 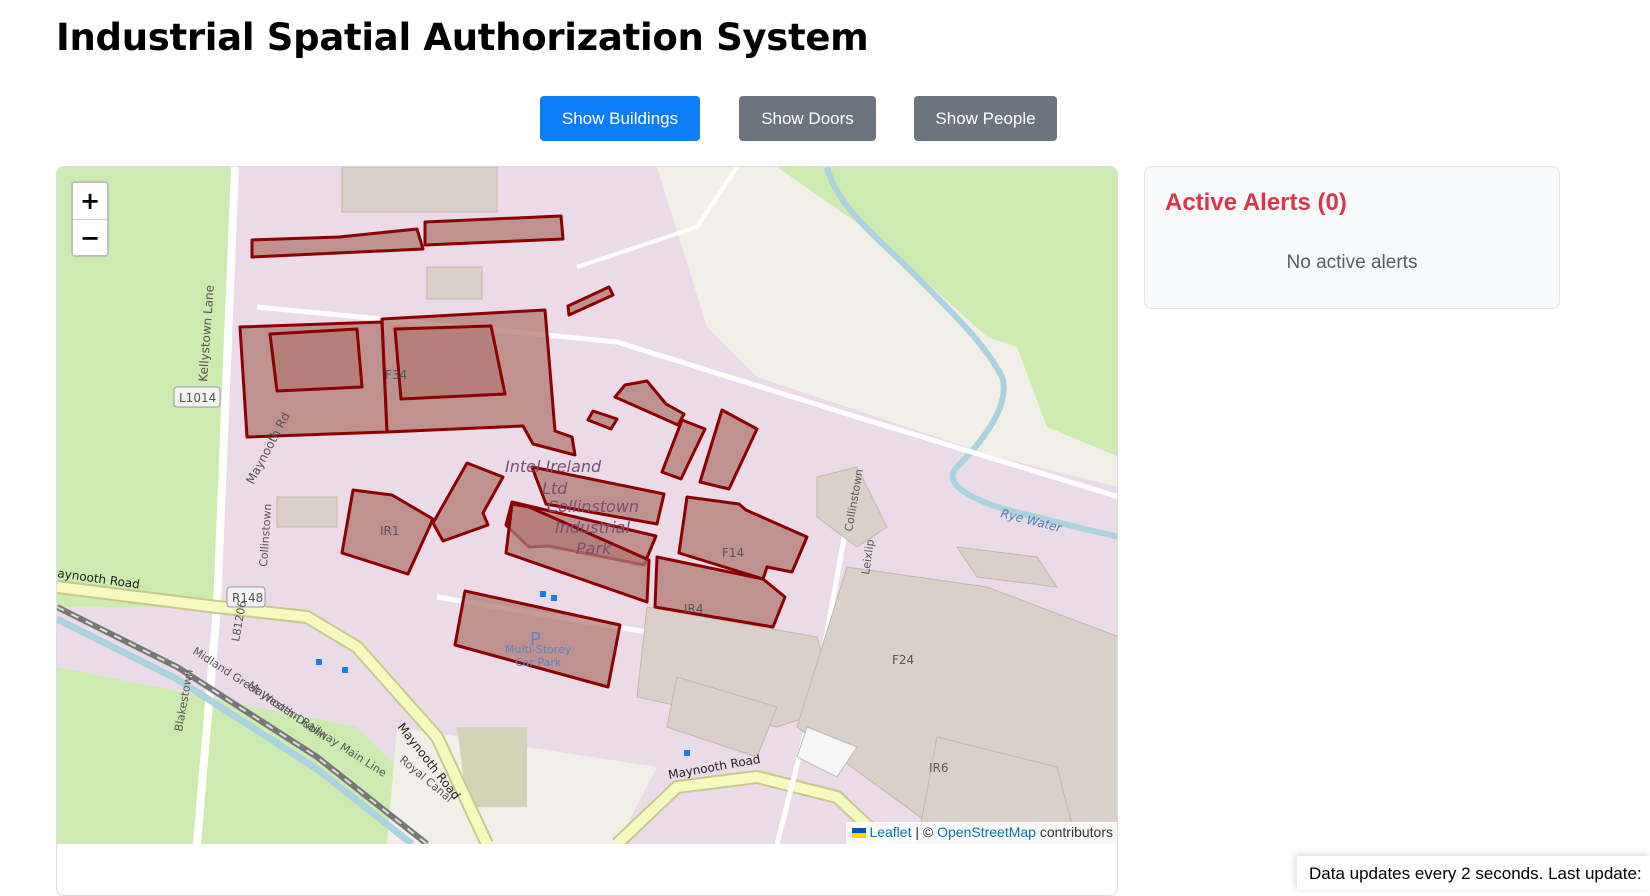 What do you see at coordinates (462, 37) in the screenshot?
I see `page-title: Industrial Spatial Authorization System` at bounding box center [462, 37].